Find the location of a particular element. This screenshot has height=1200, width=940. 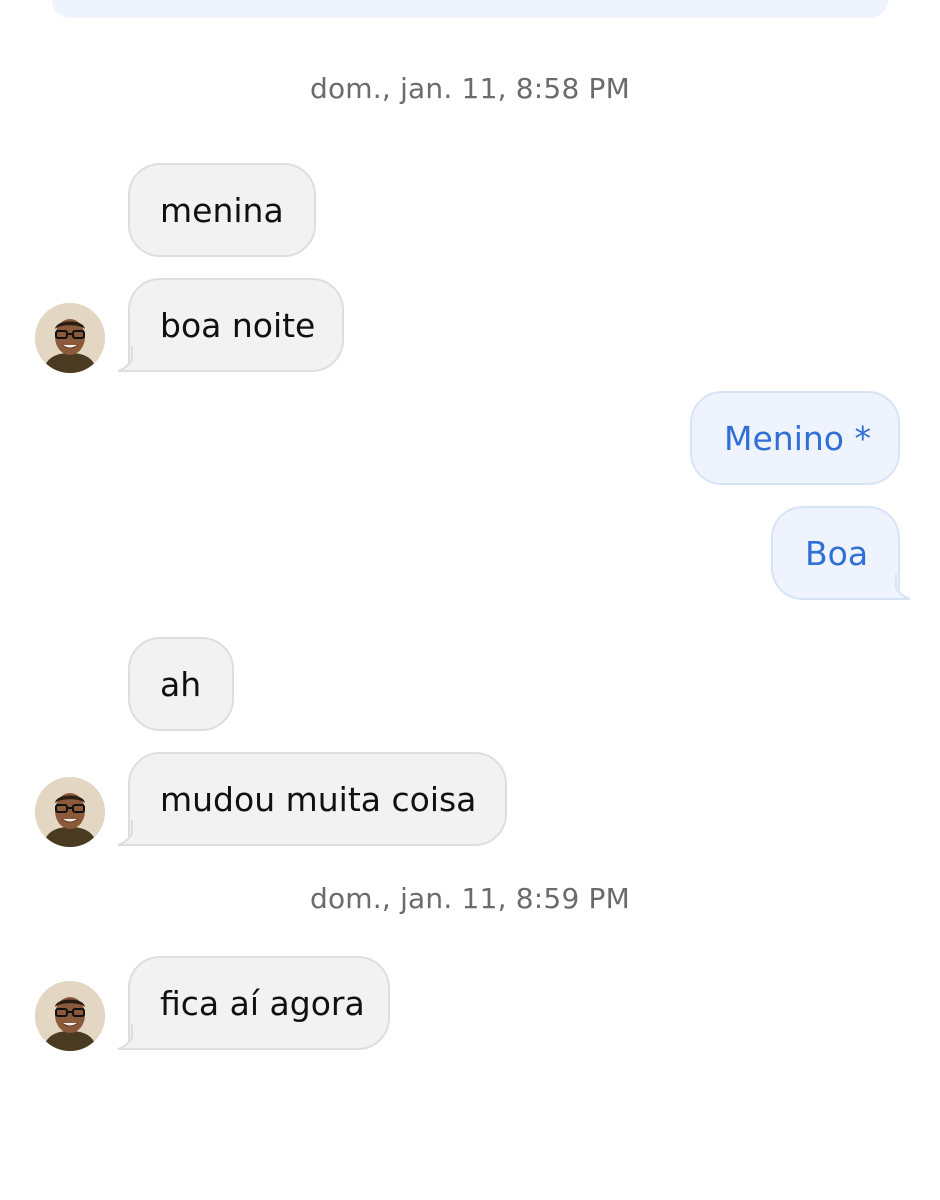

message-text: Boa is located at coordinates (837, 553).